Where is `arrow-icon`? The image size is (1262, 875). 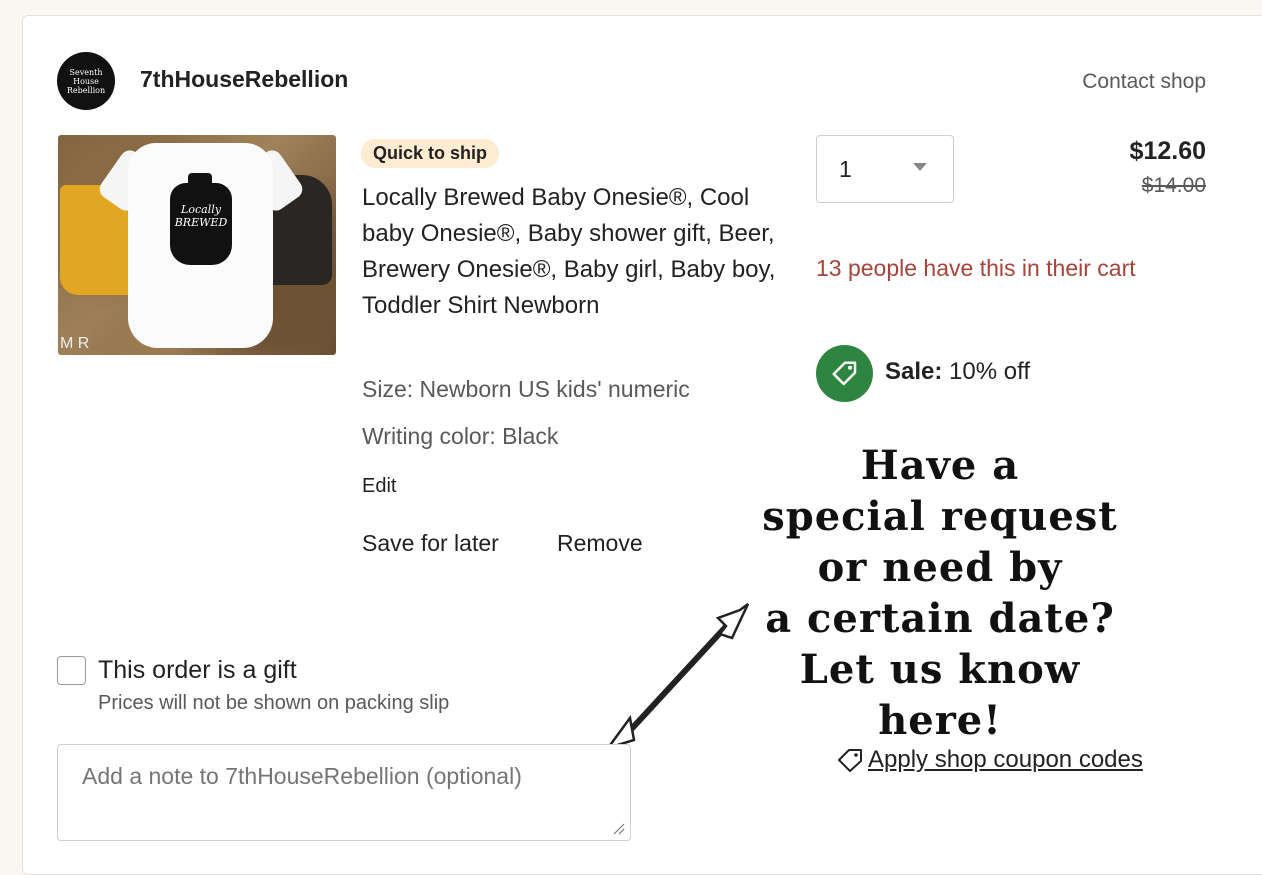 arrow-icon is located at coordinates (677, 677).